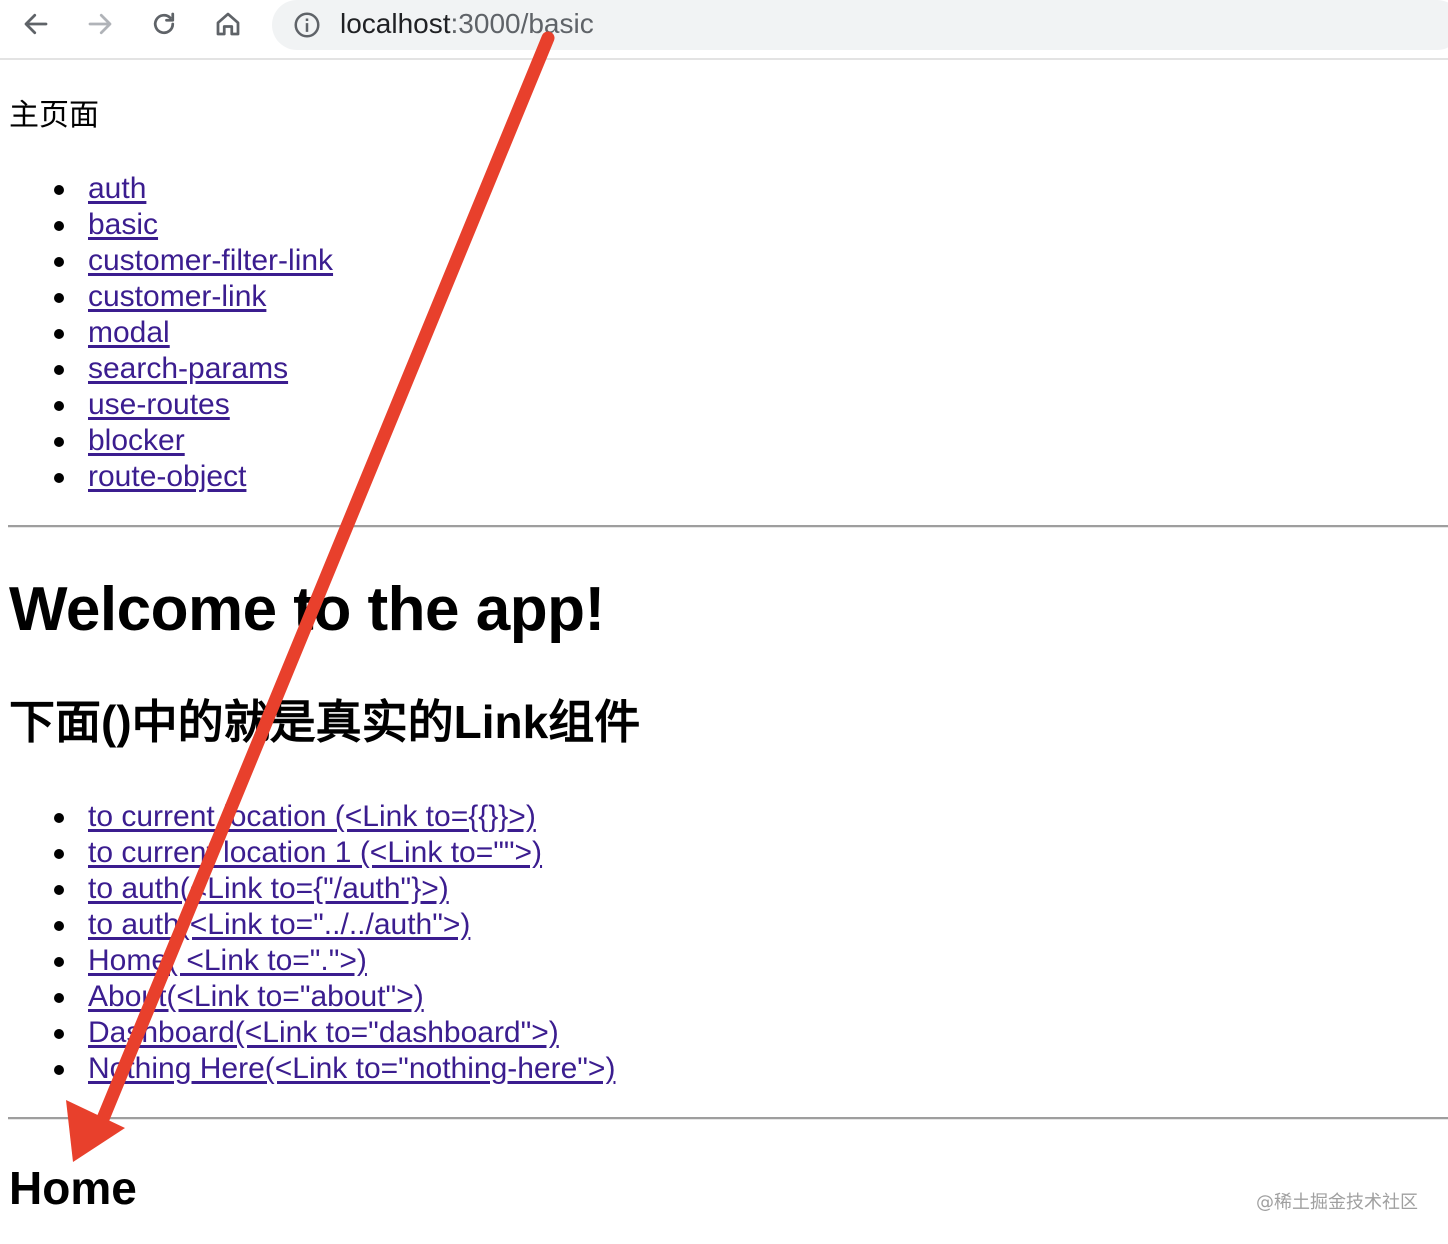  What do you see at coordinates (166, 225) in the screenshot?
I see `list-item: basic` at bounding box center [166, 225].